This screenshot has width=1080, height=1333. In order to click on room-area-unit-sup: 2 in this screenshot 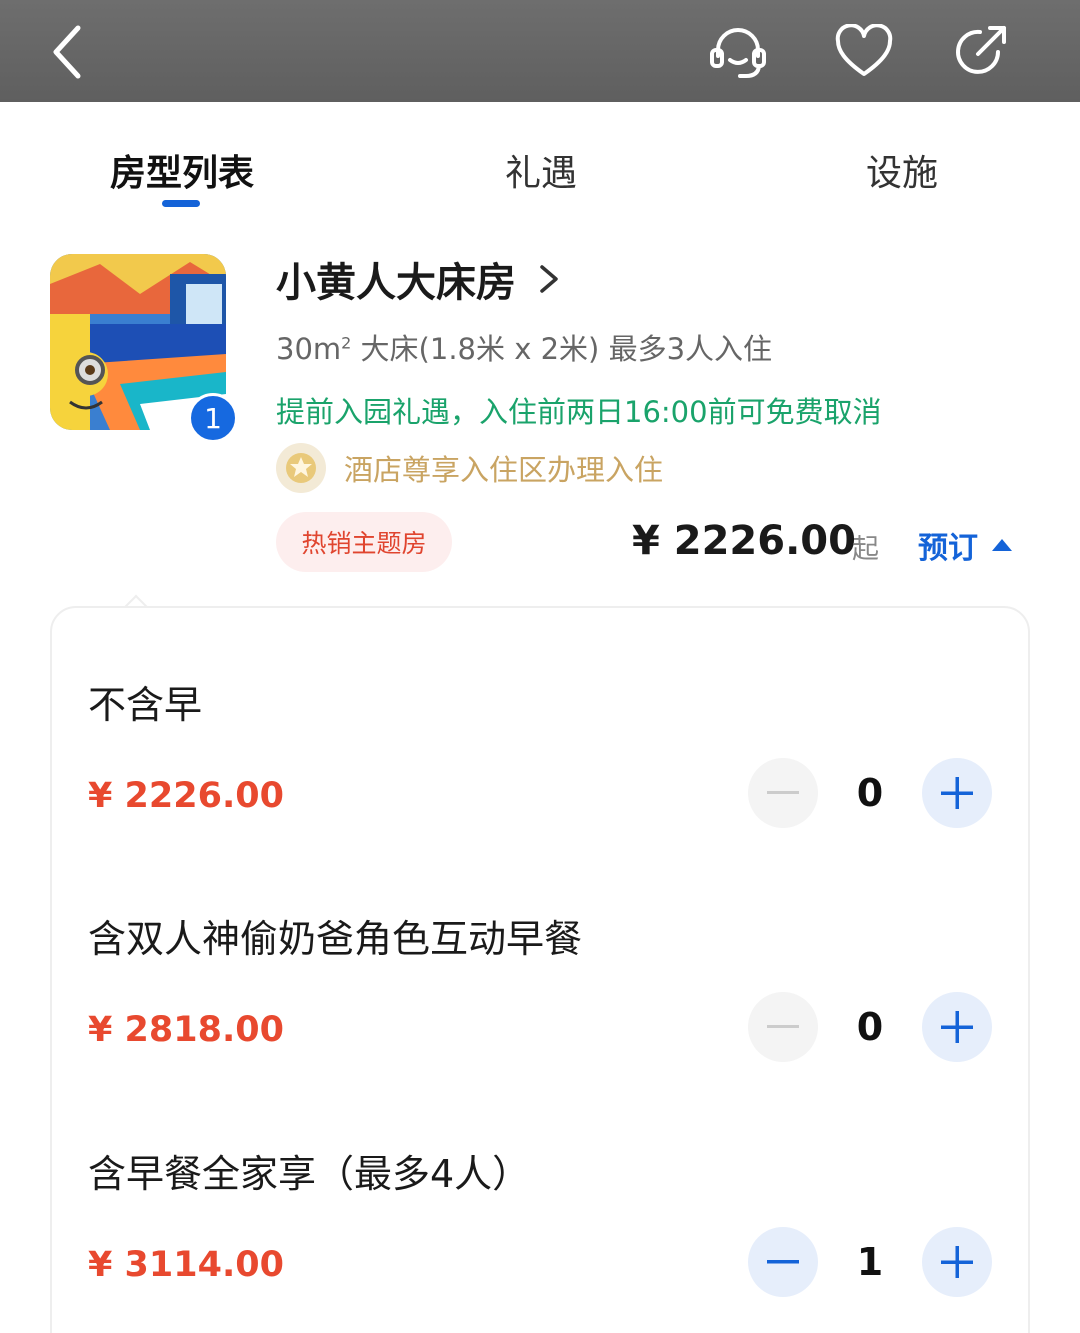, I will do `click(346, 343)`.